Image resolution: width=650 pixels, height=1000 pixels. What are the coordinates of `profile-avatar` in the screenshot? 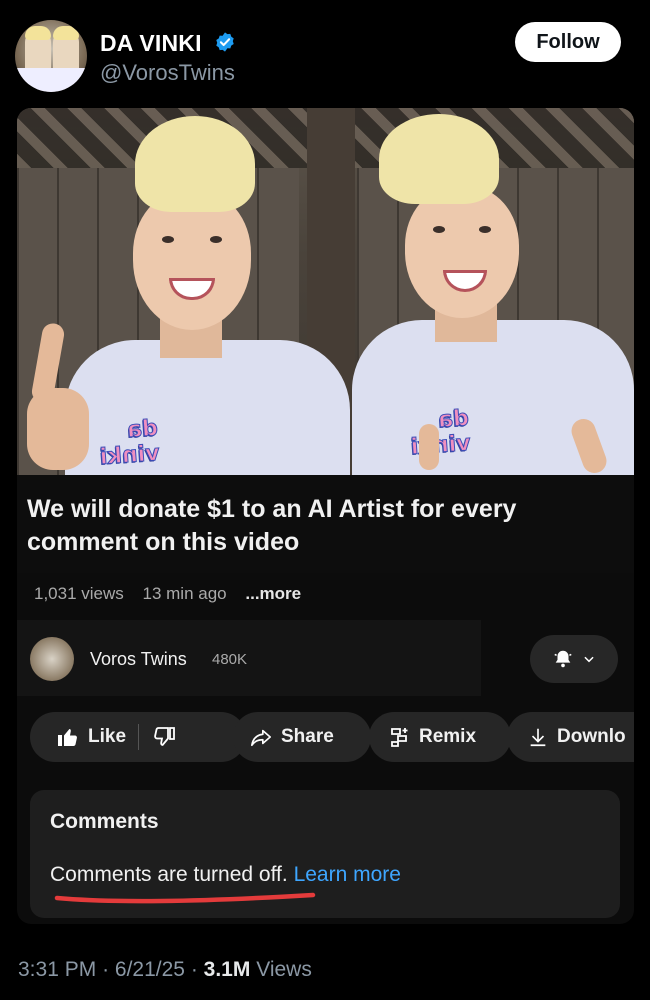 It's located at (51, 56).